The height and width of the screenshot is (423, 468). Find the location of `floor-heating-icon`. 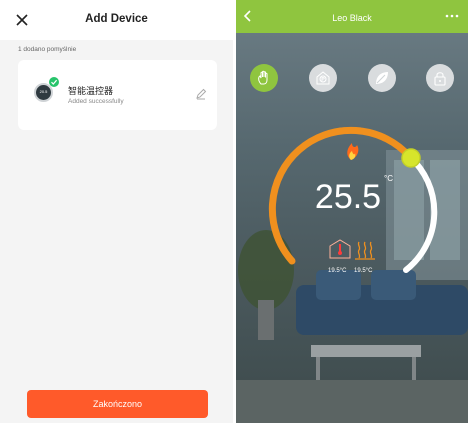

floor-heating-icon is located at coordinates (365, 250).